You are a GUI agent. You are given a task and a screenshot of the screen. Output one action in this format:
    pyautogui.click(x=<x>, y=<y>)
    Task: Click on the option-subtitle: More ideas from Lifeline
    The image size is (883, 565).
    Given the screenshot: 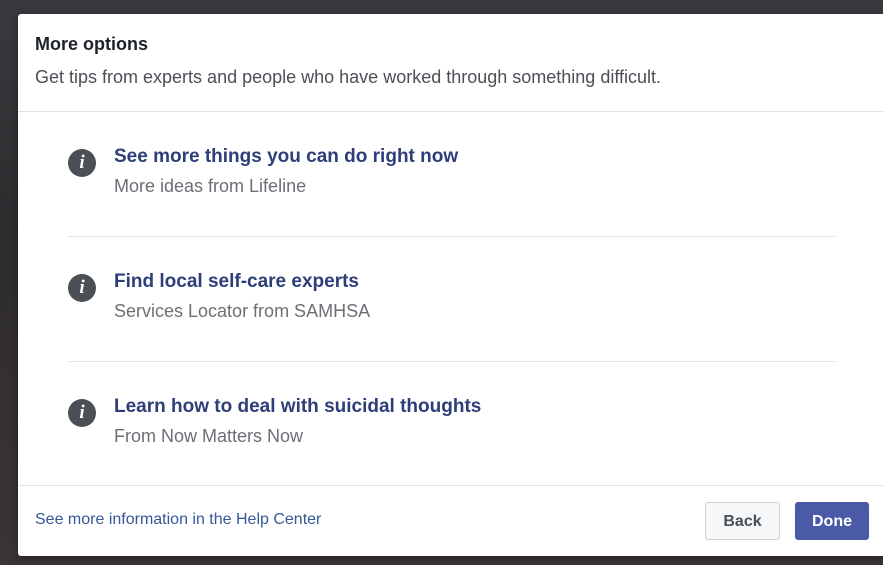 What is the action you would take?
    pyautogui.click(x=210, y=186)
    